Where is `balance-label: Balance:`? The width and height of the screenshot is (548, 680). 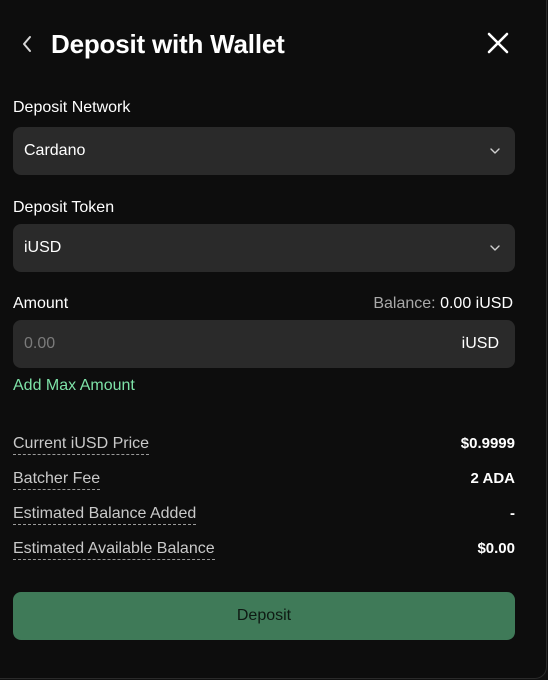
balance-label: Balance: is located at coordinates (404, 303).